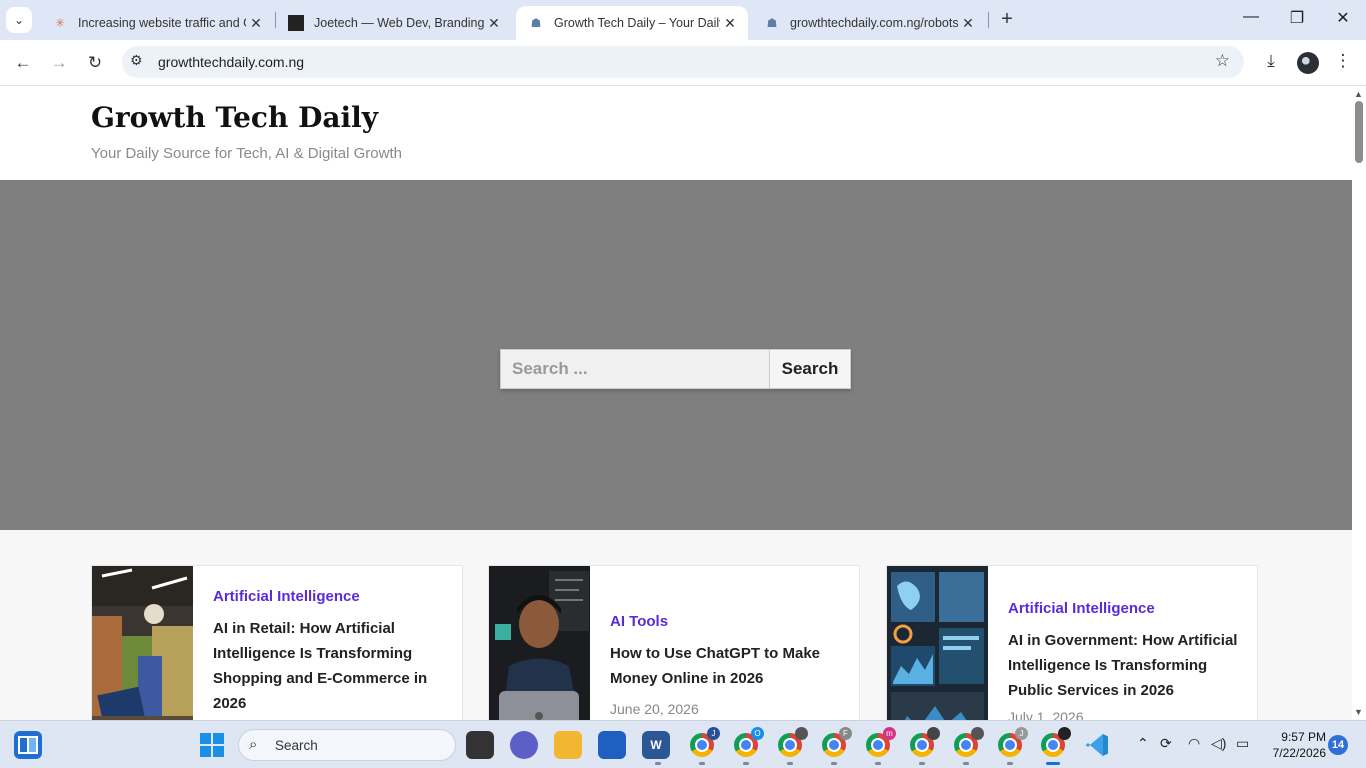 This screenshot has width=1366, height=768. What do you see at coordinates (1194, 743) in the screenshot?
I see `wifi-icon: ◠` at bounding box center [1194, 743].